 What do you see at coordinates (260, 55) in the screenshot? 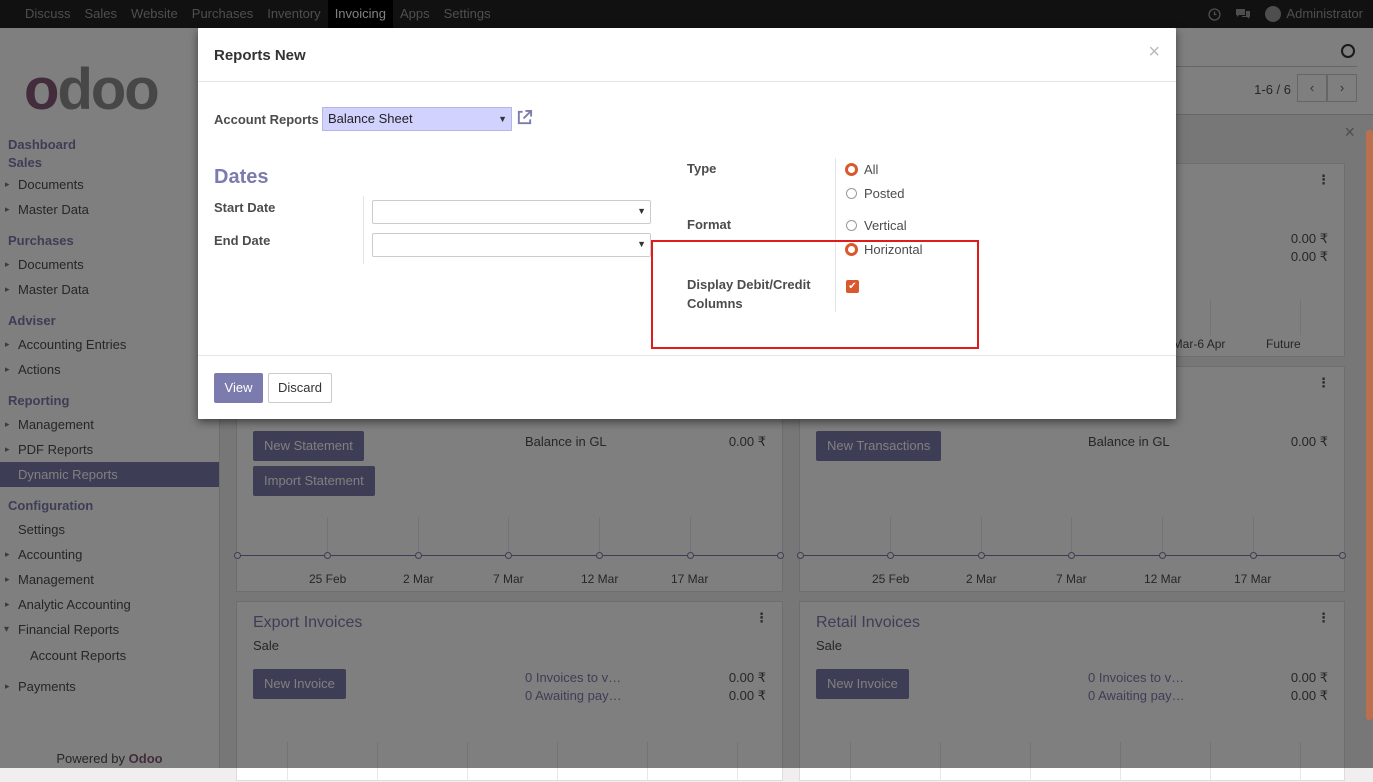
I see `dialog-title: Reports New` at bounding box center [260, 55].